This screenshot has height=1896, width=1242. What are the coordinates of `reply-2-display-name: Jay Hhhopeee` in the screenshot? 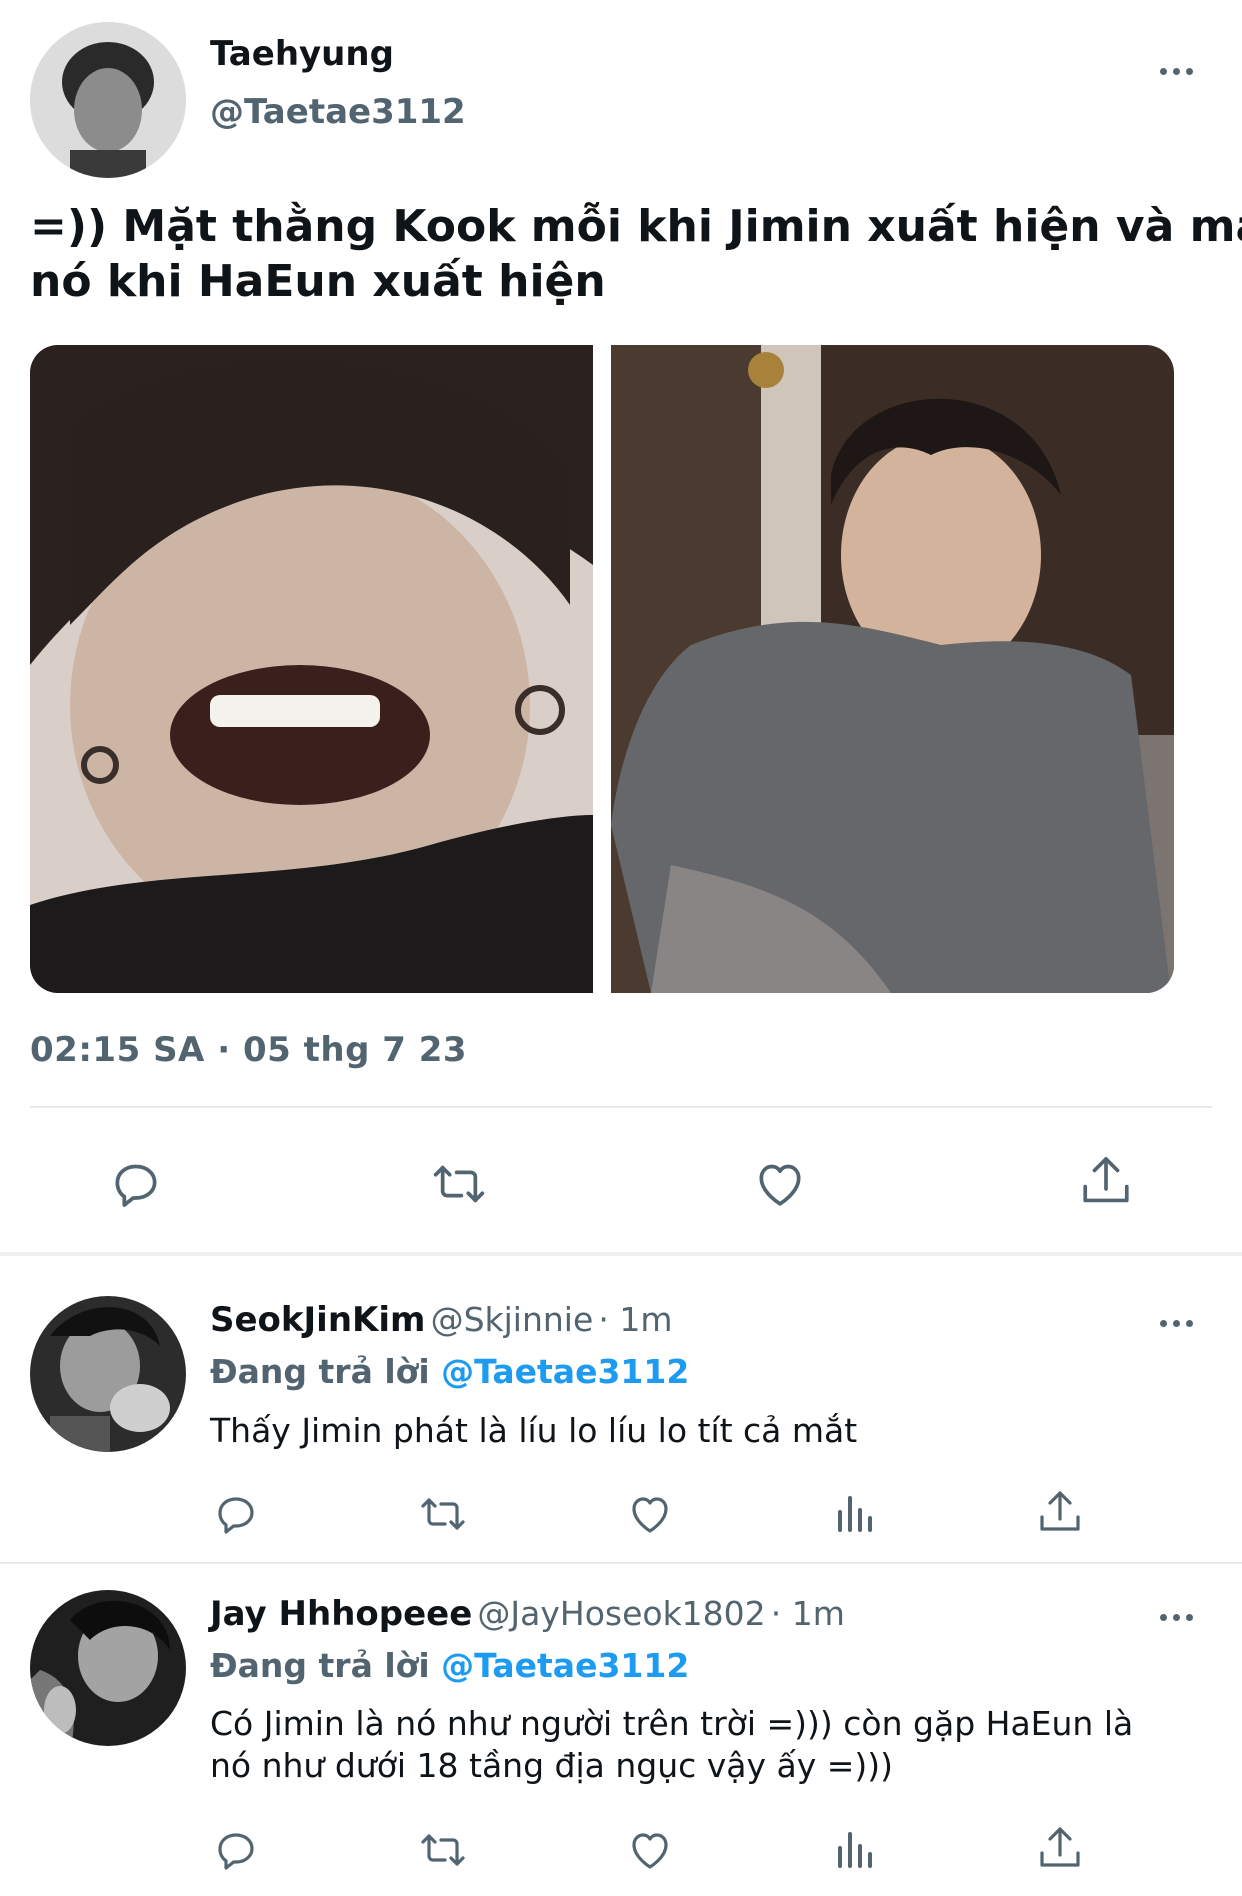 It's located at (341, 1614).